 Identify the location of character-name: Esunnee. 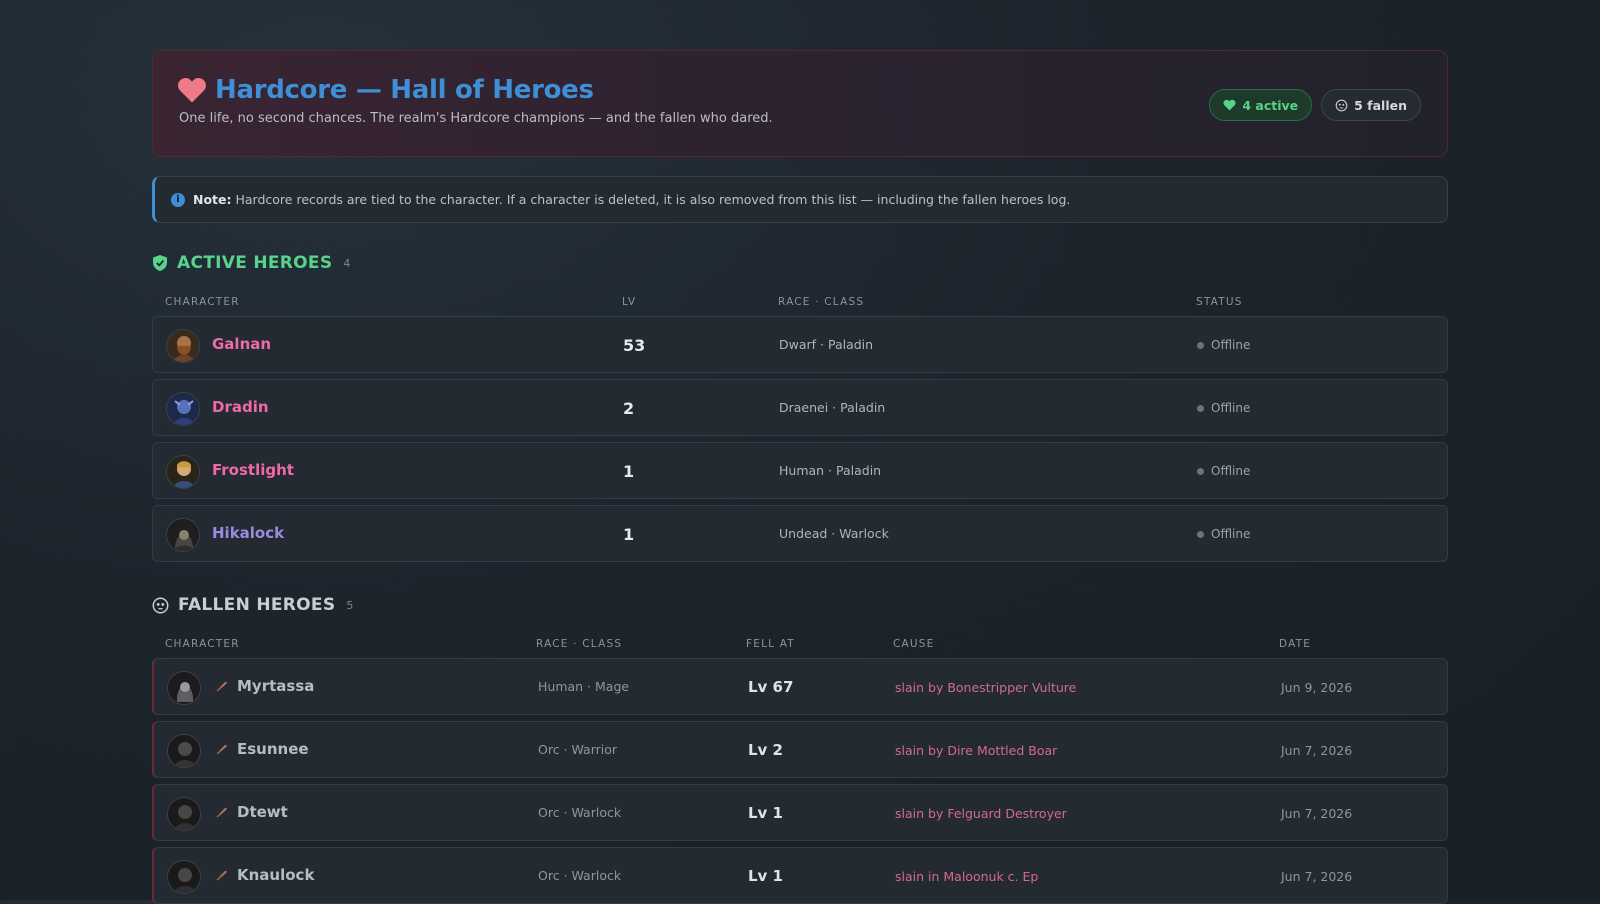
(273, 749).